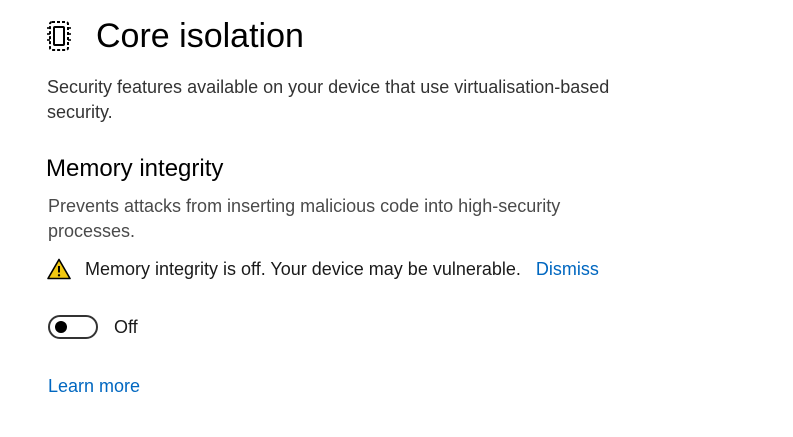  What do you see at coordinates (126, 327) in the screenshot?
I see `toggle-state-label: Off` at bounding box center [126, 327].